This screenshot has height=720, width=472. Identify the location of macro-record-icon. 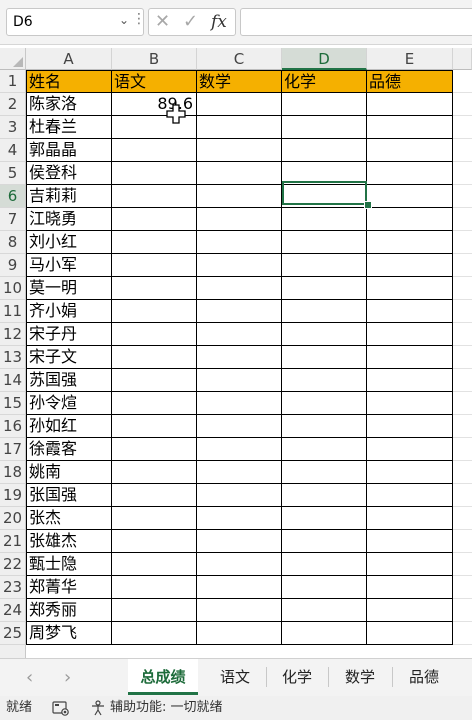
(61, 708).